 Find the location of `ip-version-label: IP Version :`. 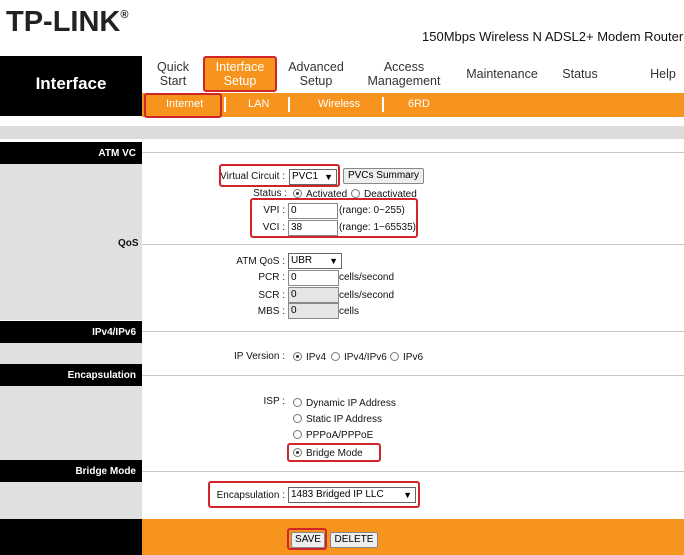

ip-version-label: IP Version : is located at coordinates (259, 356).